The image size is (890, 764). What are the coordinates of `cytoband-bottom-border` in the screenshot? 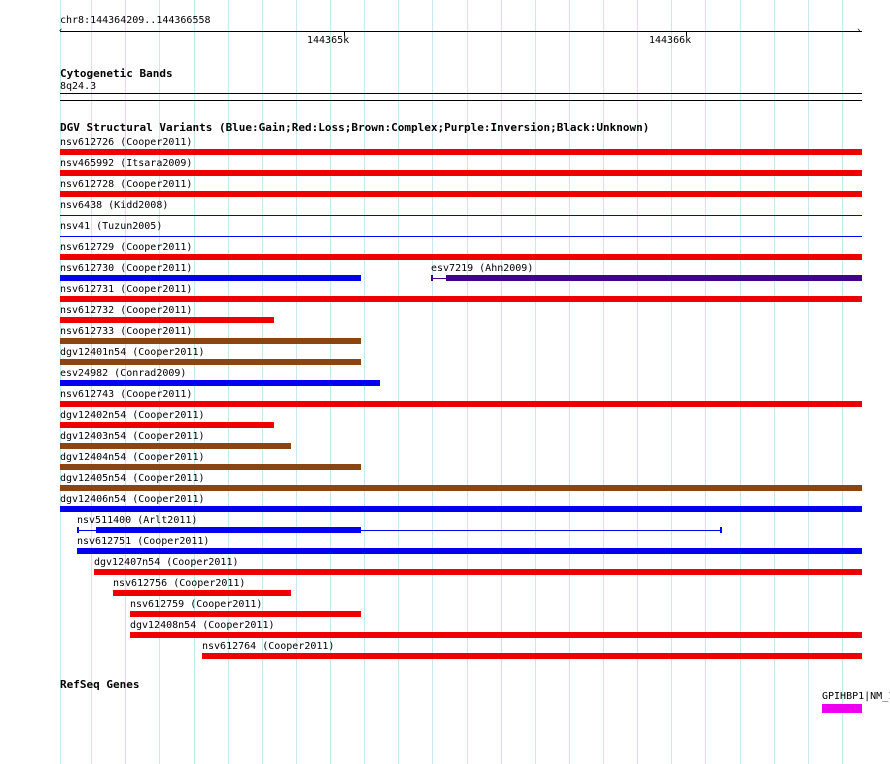 It's located at (461, 100).